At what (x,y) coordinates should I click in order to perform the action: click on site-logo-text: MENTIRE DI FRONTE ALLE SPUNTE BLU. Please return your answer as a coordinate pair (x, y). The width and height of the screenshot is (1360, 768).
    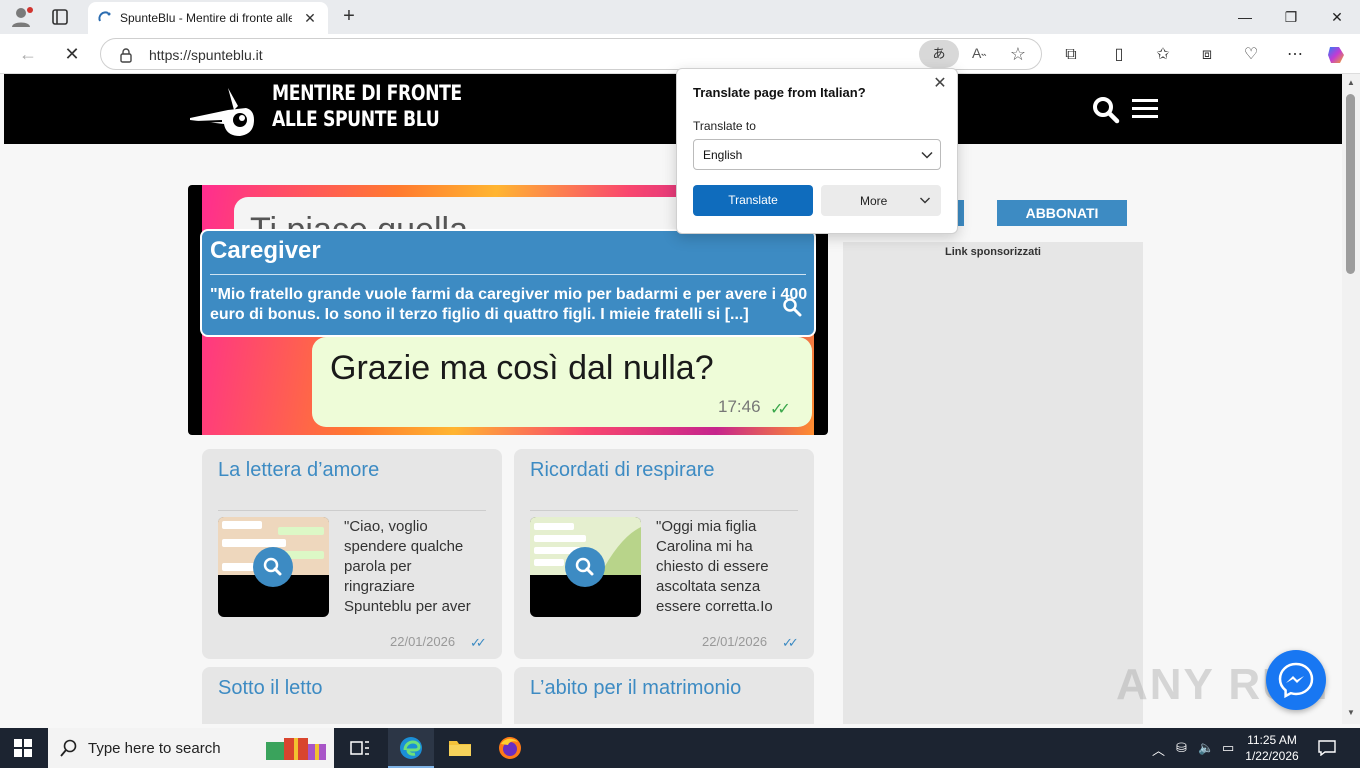
    Looking at the image, I should click on (367, 106).